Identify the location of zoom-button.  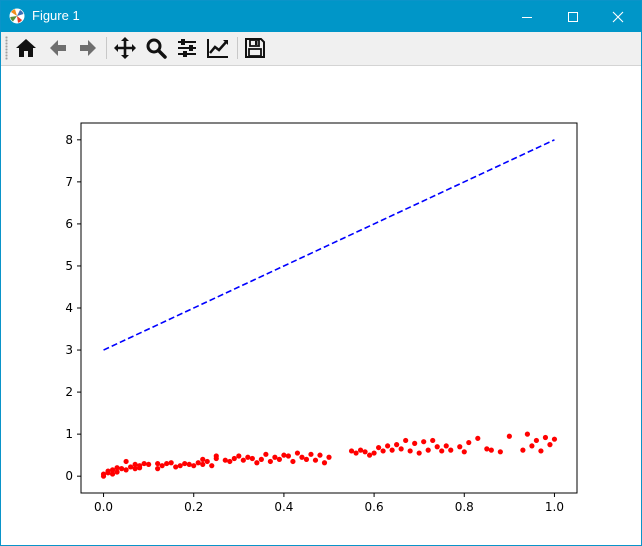
(156, 48).